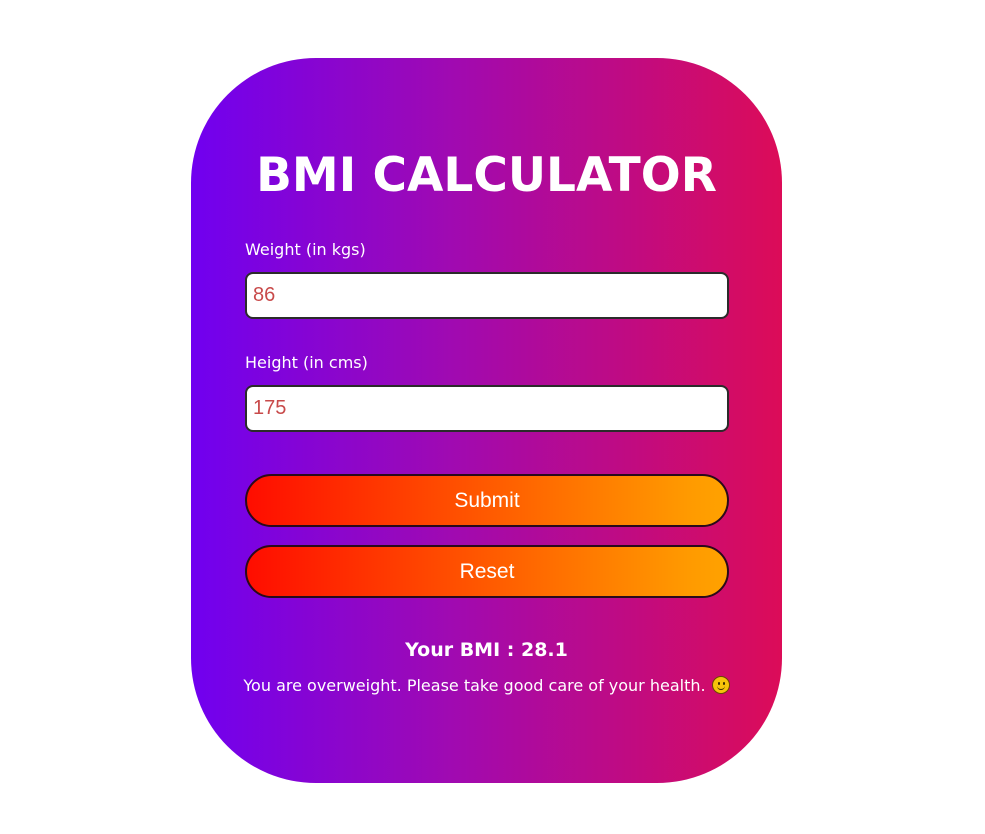 This screenshot has width=985, height=834. I want to click on height-label: Height (in cms), so click(306, 362).